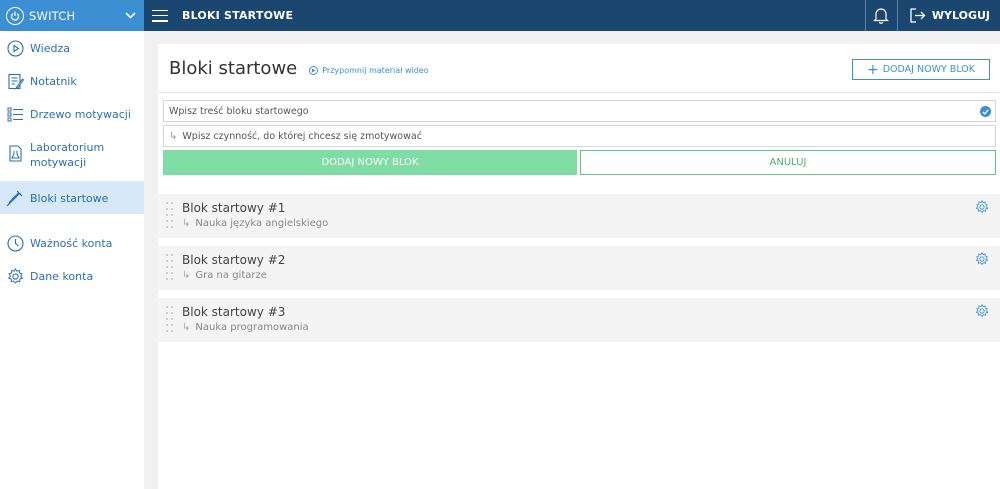 The width and height of the screenshot is (1000, 489). What do you see at coordinates (960, 15) in the screenshot?
I see `logout-label: WYLOGUJ` at bounding box center [960, 15].